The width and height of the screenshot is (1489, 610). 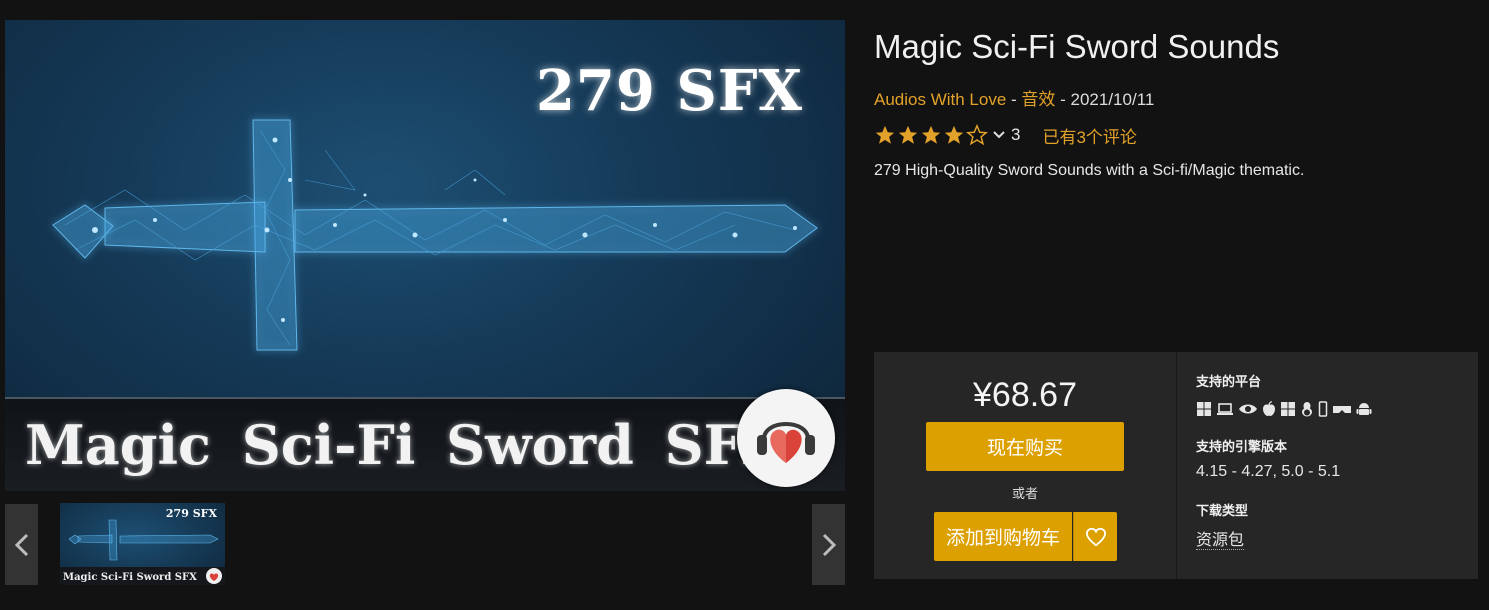 What do you see at coordinates (1229, 381) in the screenshot?
I see `platforms-label: 支持的平台` at bounding box center [1229, 381].